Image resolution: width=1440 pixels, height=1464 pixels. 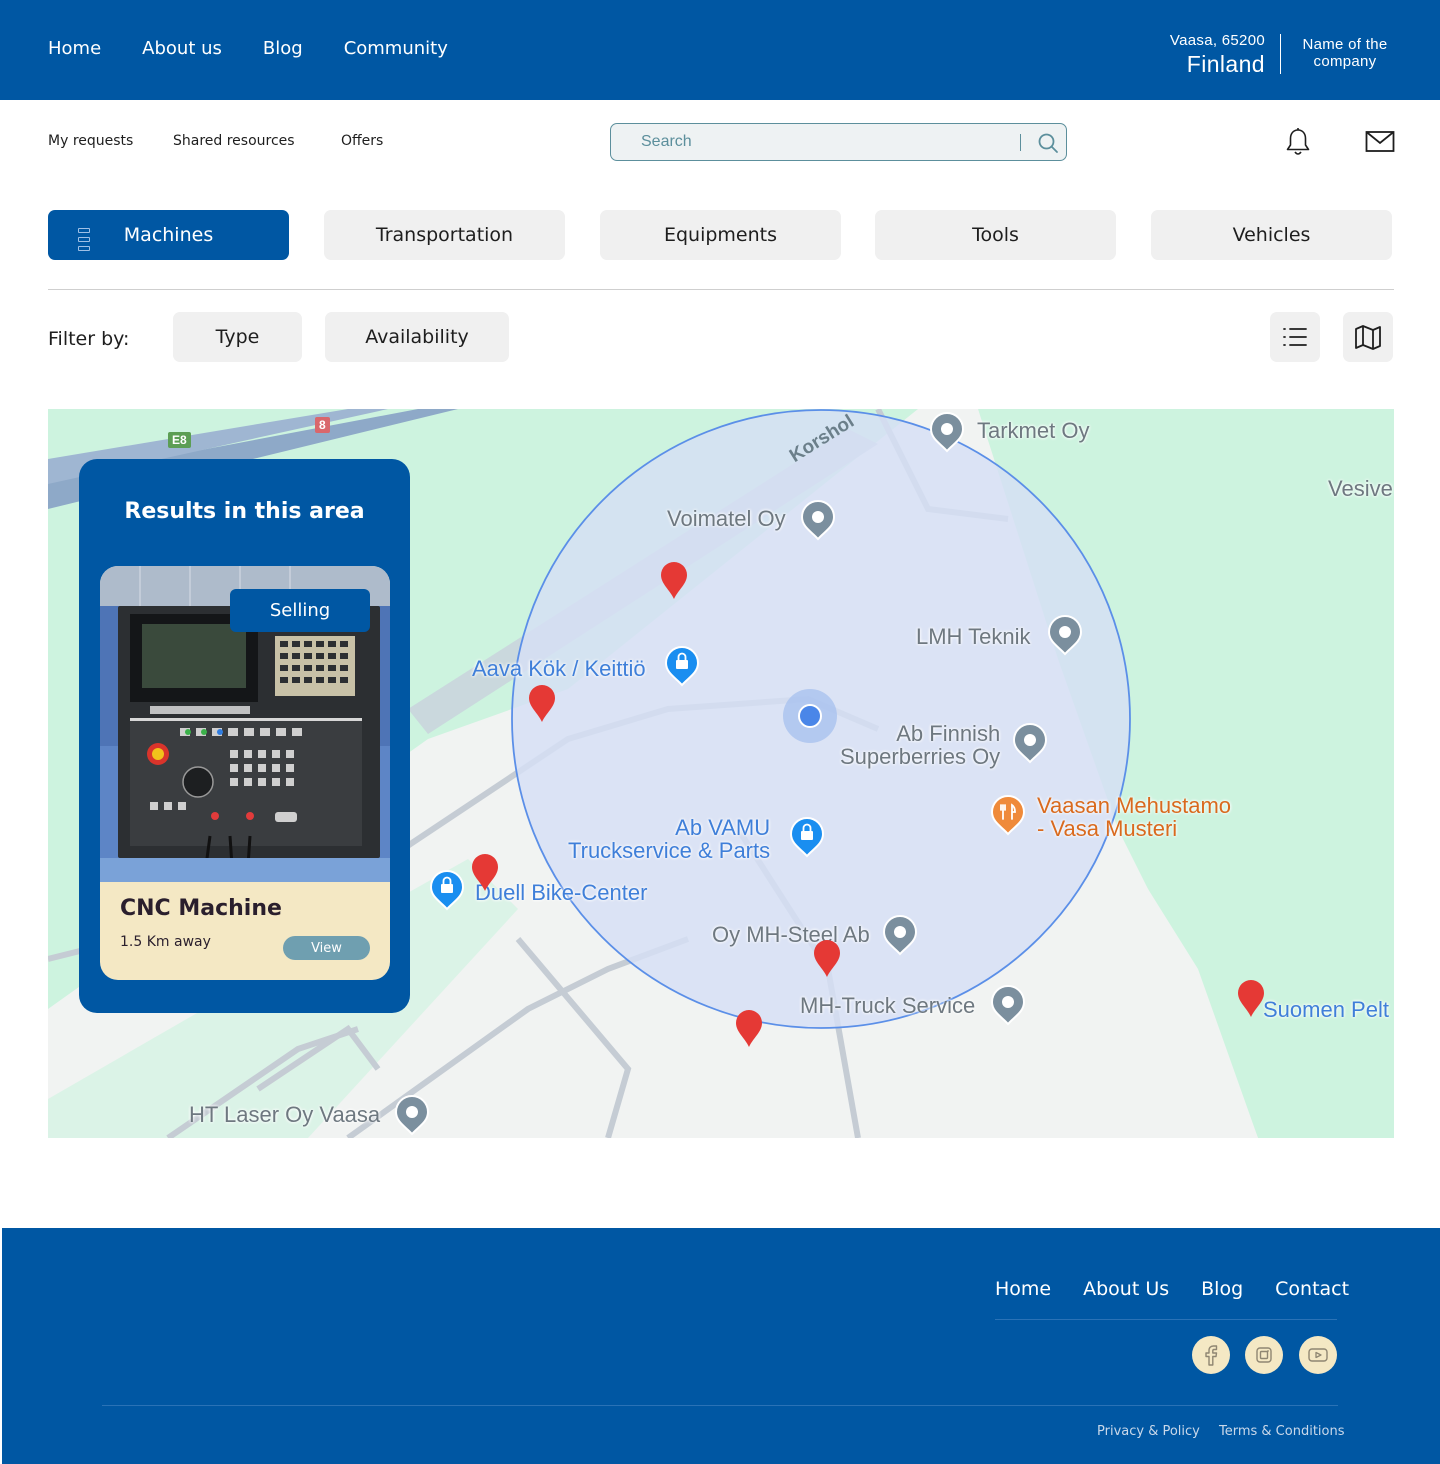 I want to click on header-divider, so click(x=1280, y=54).